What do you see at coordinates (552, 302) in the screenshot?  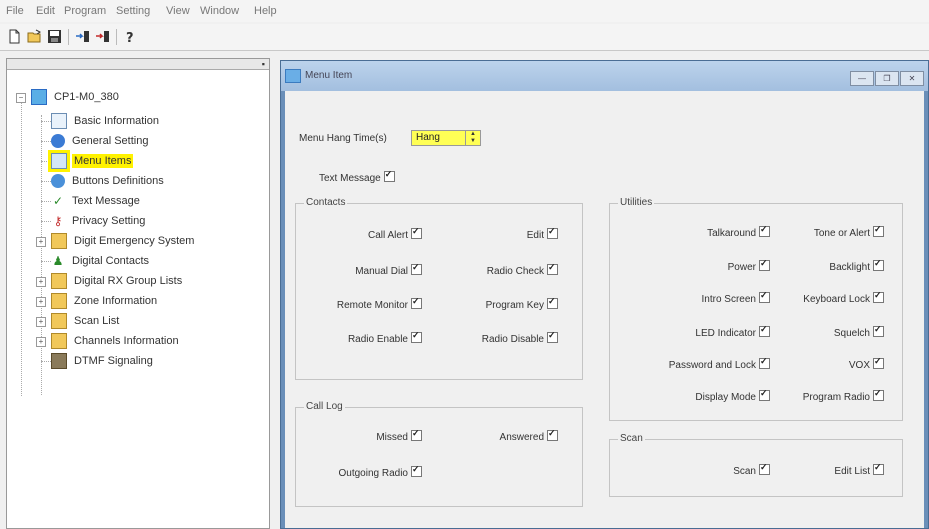 I see `program-key-checkbox` at bounding box center [552, 302].